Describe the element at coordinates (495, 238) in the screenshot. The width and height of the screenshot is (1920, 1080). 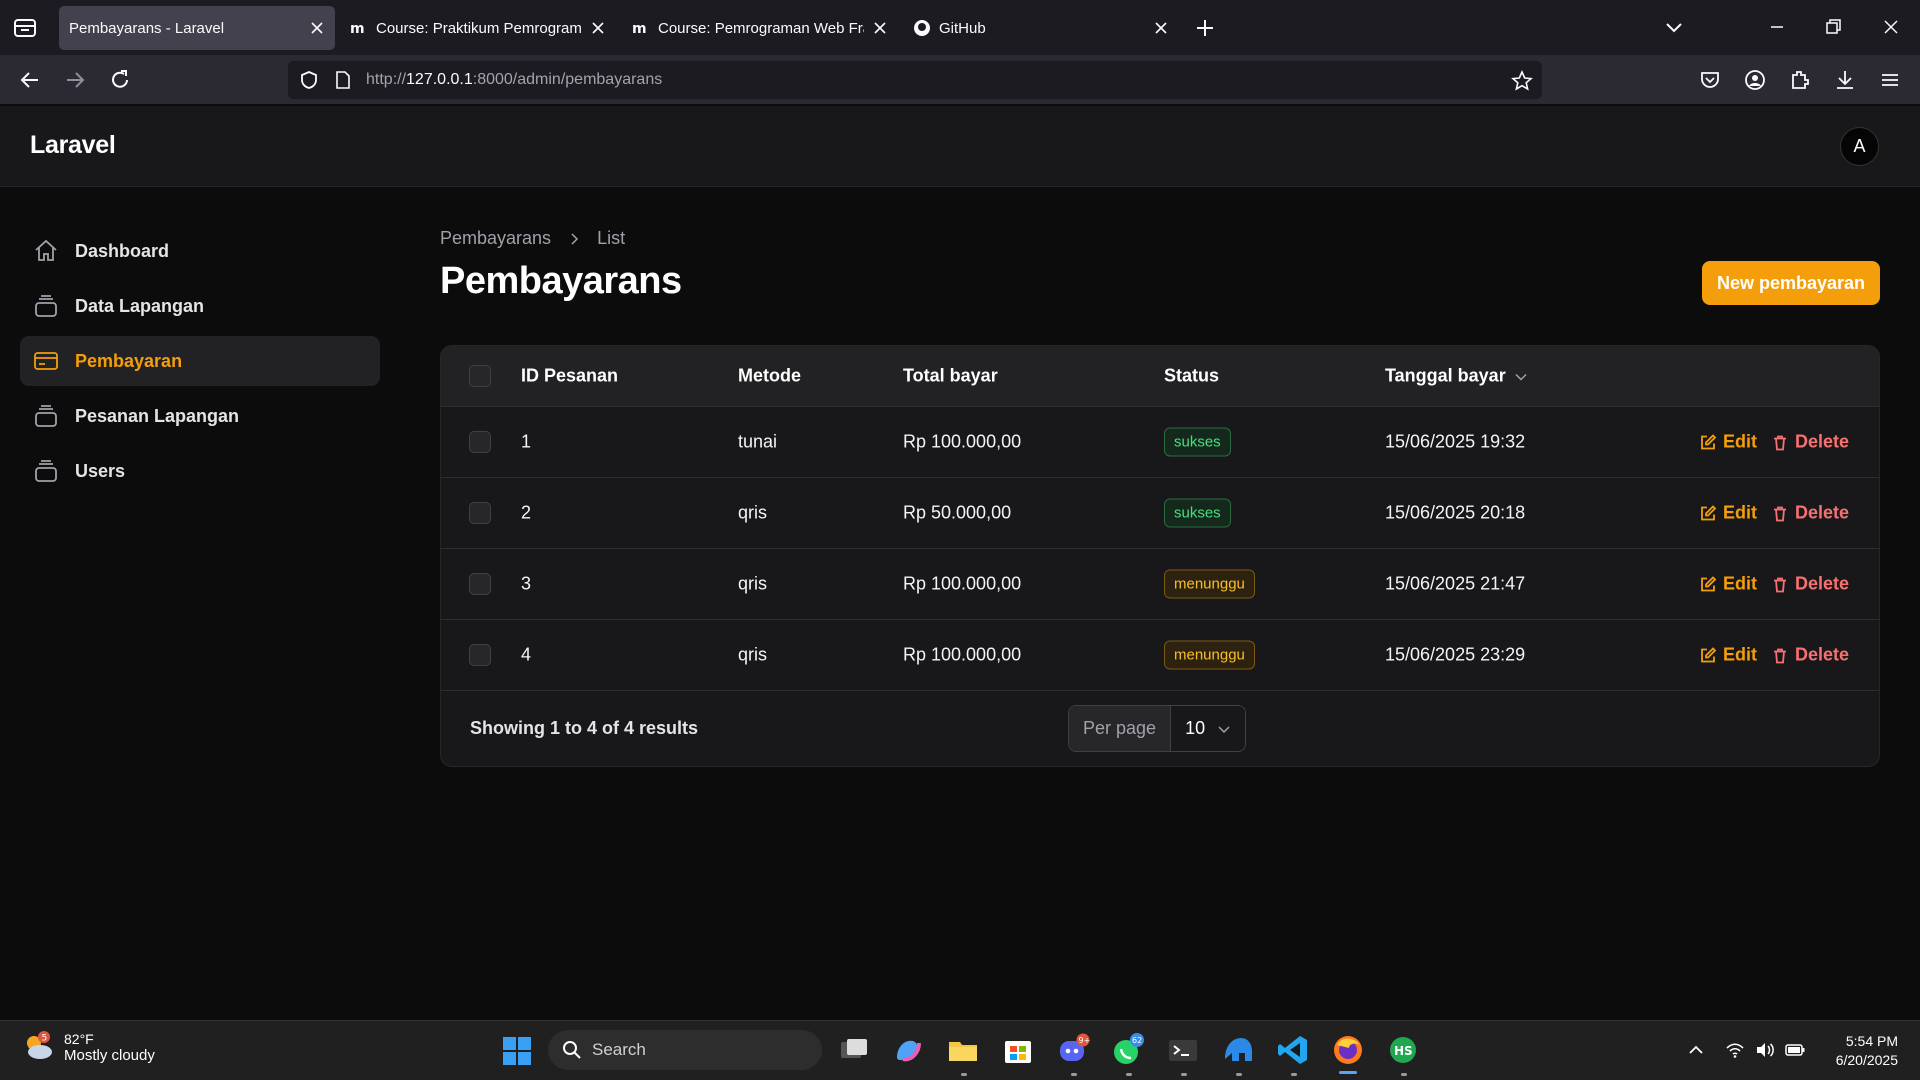
I see `breadcrumb-link-pembayarans: Pembayarans` at that location.